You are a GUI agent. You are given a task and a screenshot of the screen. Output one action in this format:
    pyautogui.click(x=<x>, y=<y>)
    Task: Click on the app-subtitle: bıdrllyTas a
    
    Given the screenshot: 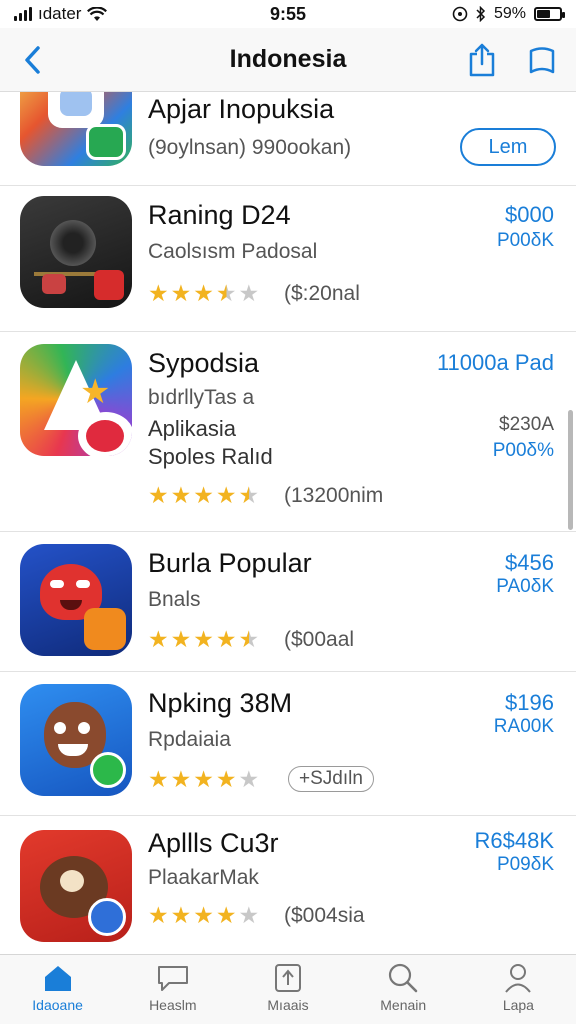 What is the action you would take?
    pyautogui.click(x=201, y=397)
    